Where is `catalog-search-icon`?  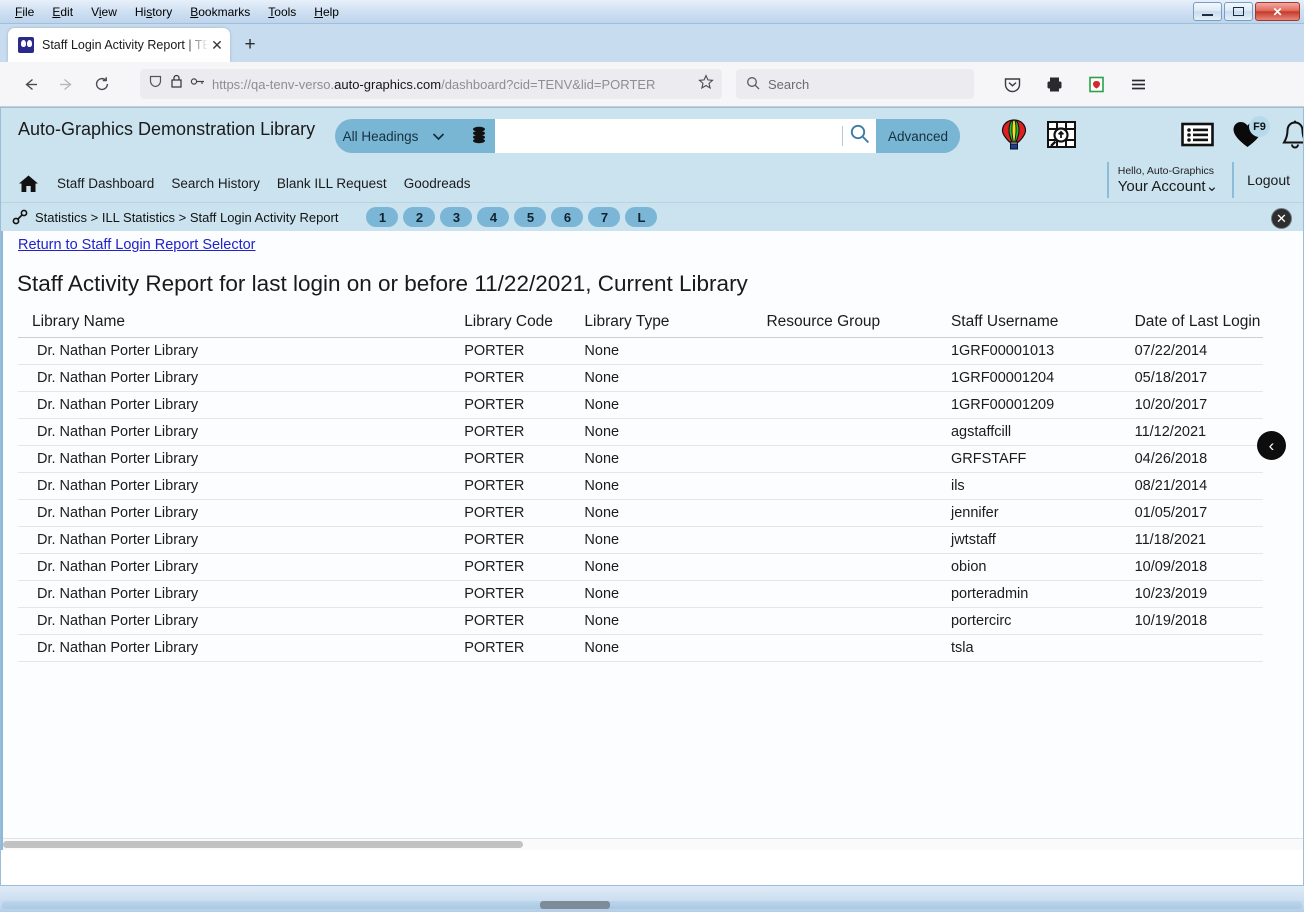
catalog-search-icon is located at coordinates (859, 136).